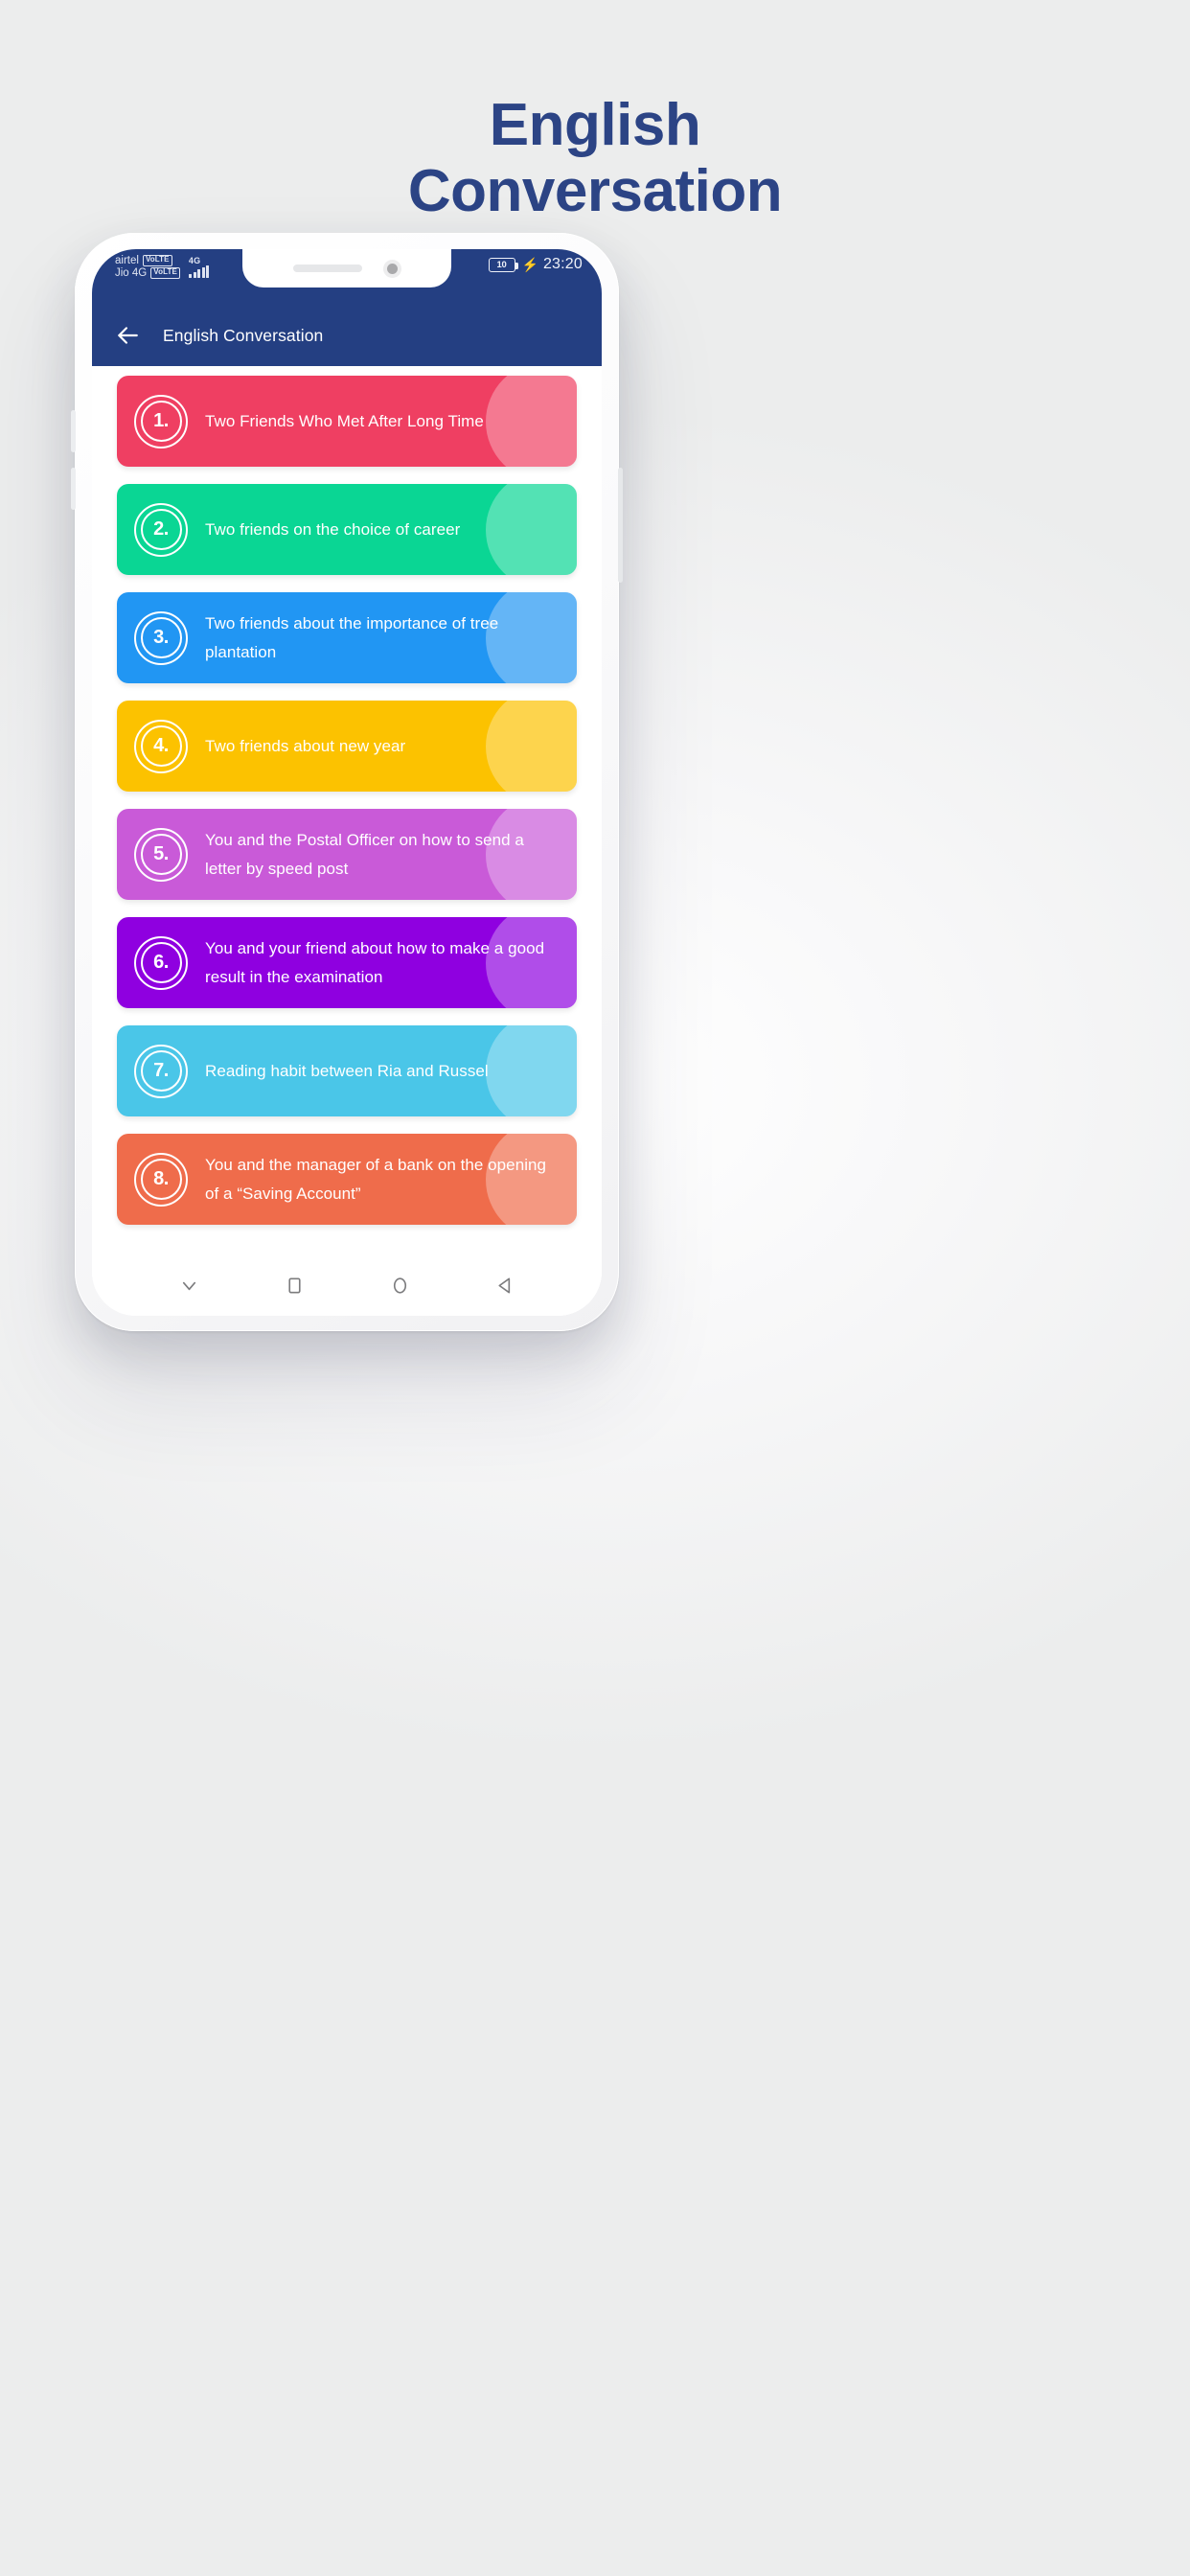 The image size is (1190, 2576). I want to click on carrier-1-label: airtel, so click(127, 260).